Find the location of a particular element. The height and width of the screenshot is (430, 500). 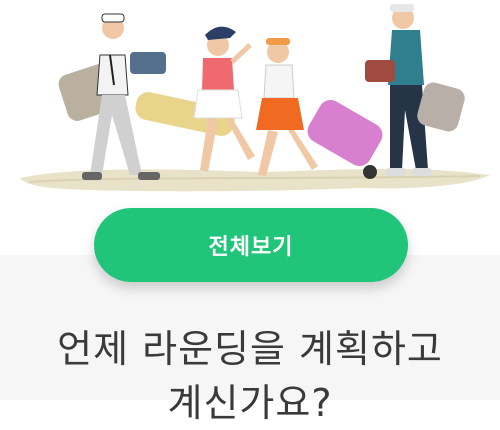

pink-golf-bag is located at coordinates (345, 133).